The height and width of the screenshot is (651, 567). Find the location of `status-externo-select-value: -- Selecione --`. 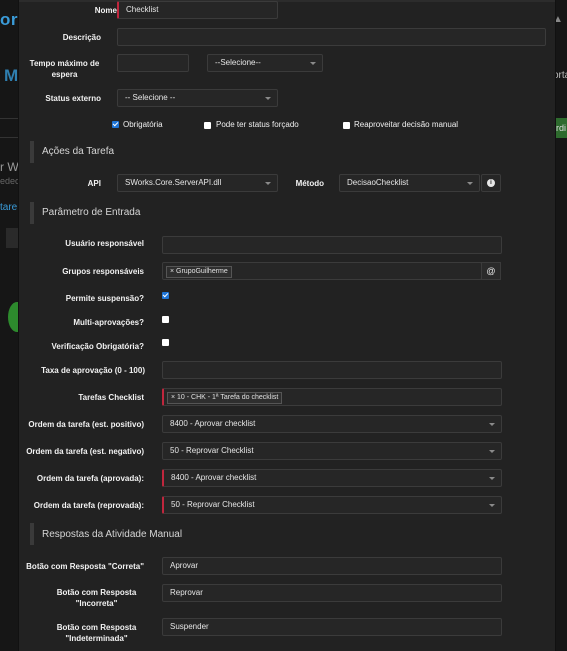

status-externo-select-value: -- Selecione -- is located at coordinates (150, 97).